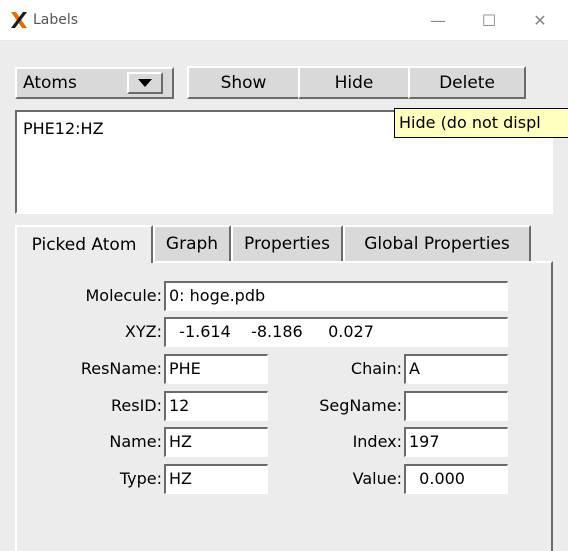 This screenshot has width=568, height=551. Describe the element at coordinates (143, 331) in the screenshot. I see `xyz-label: XYZ:` at that location.